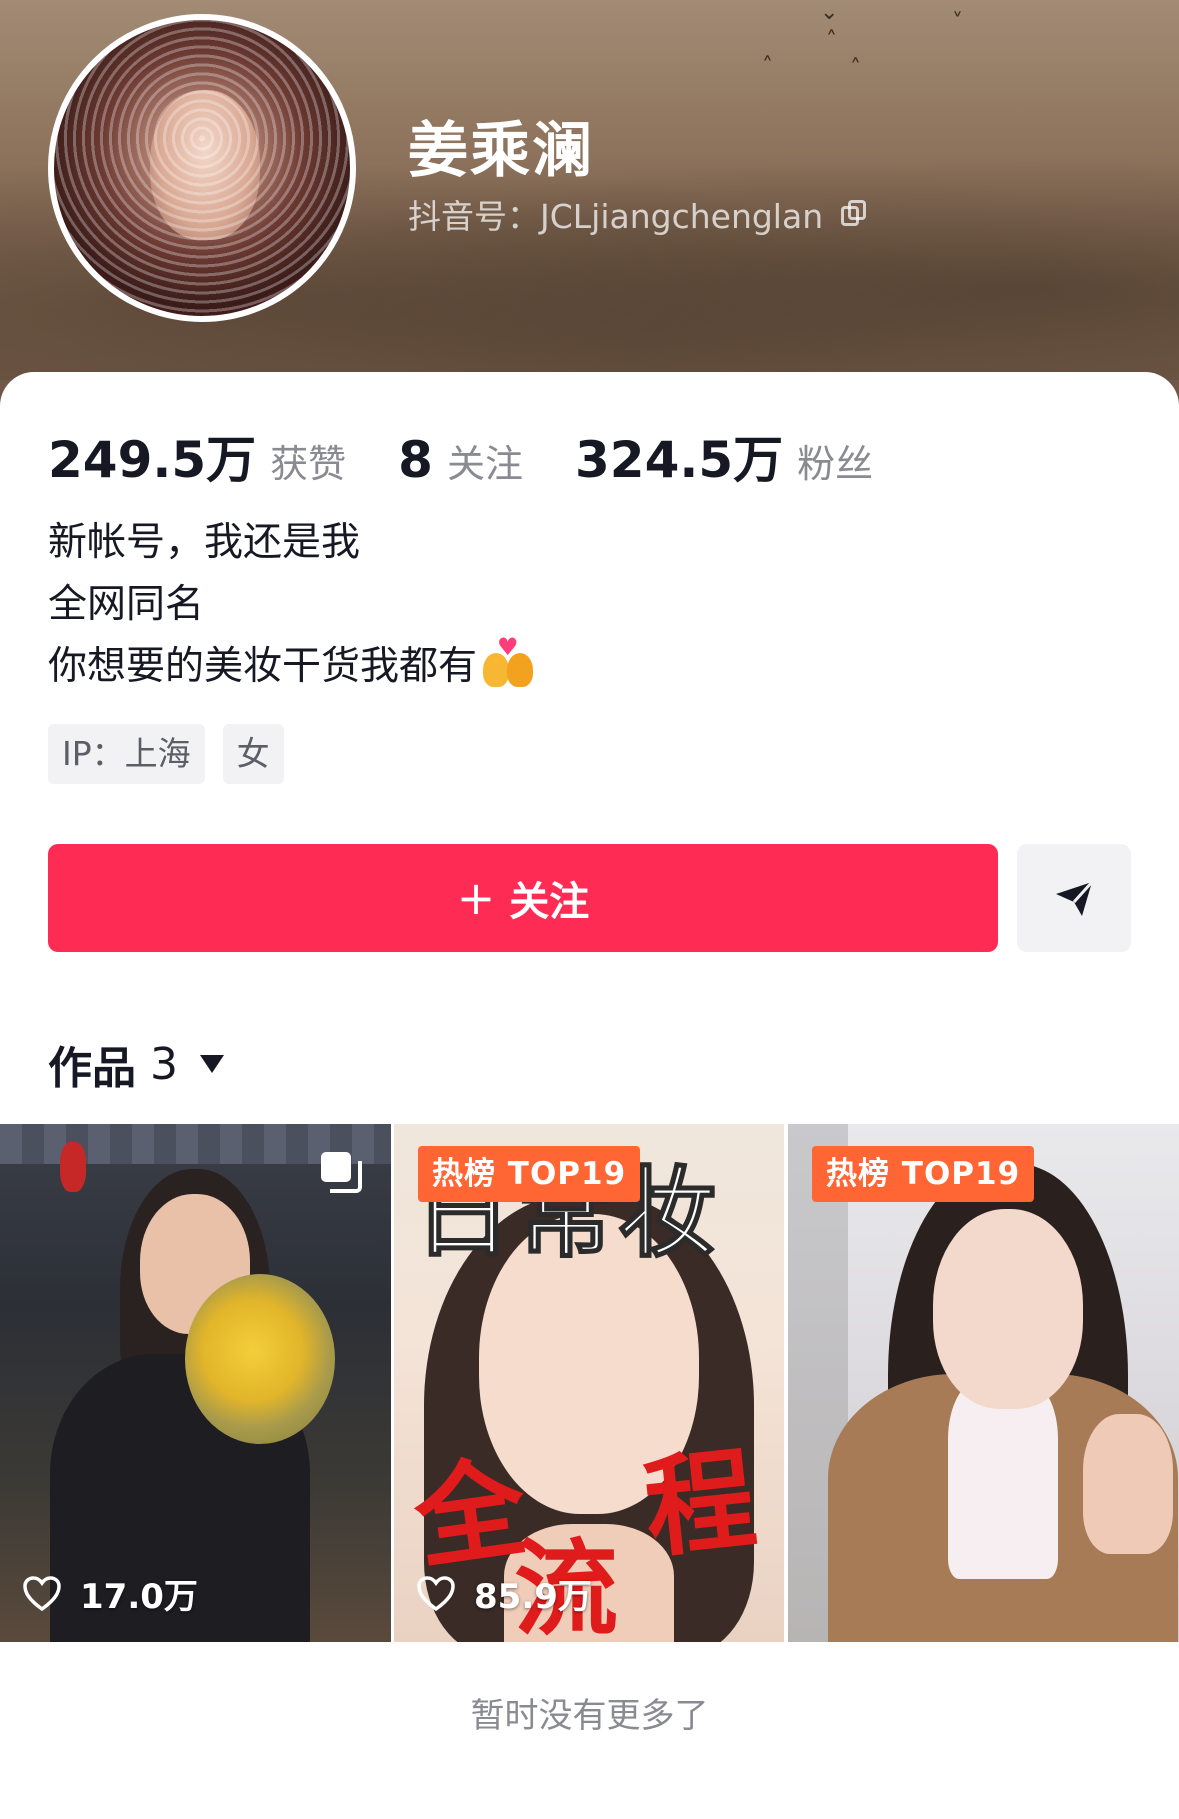  What do you see at coordinates (1128, 1484) in the screenshot?
I see `waving-hand` at bounding box center [1128, 1484].